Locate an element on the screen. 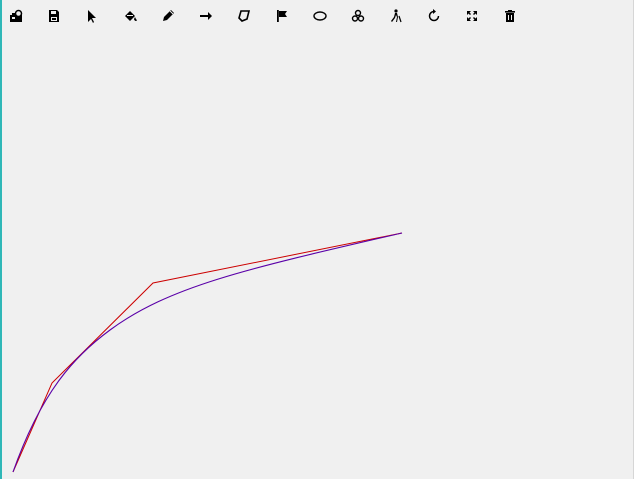 This screenshot has width=634, height=479. polygon-button is located at coordinates (244, 16).